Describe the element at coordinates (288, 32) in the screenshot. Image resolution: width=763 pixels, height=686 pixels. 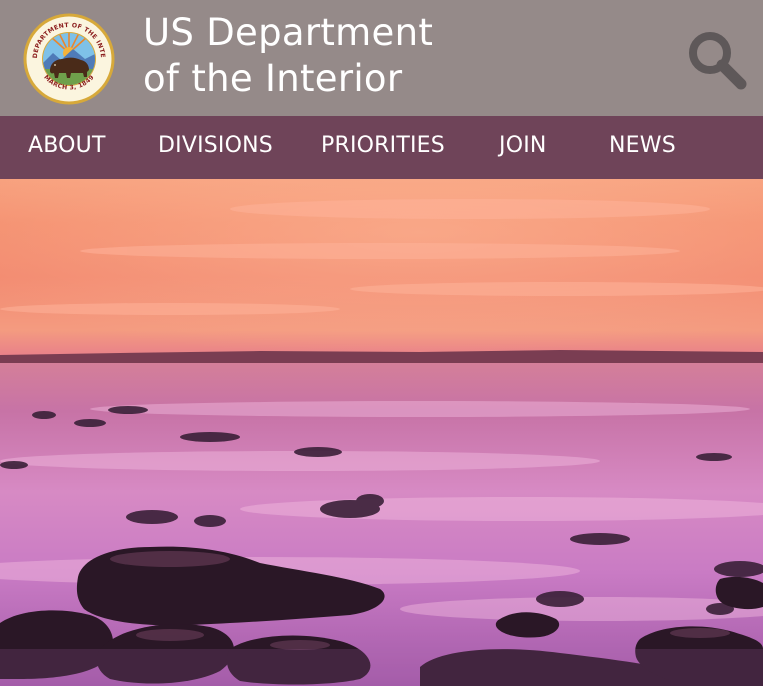
I see `site-title-line-1: US Department` at that location.